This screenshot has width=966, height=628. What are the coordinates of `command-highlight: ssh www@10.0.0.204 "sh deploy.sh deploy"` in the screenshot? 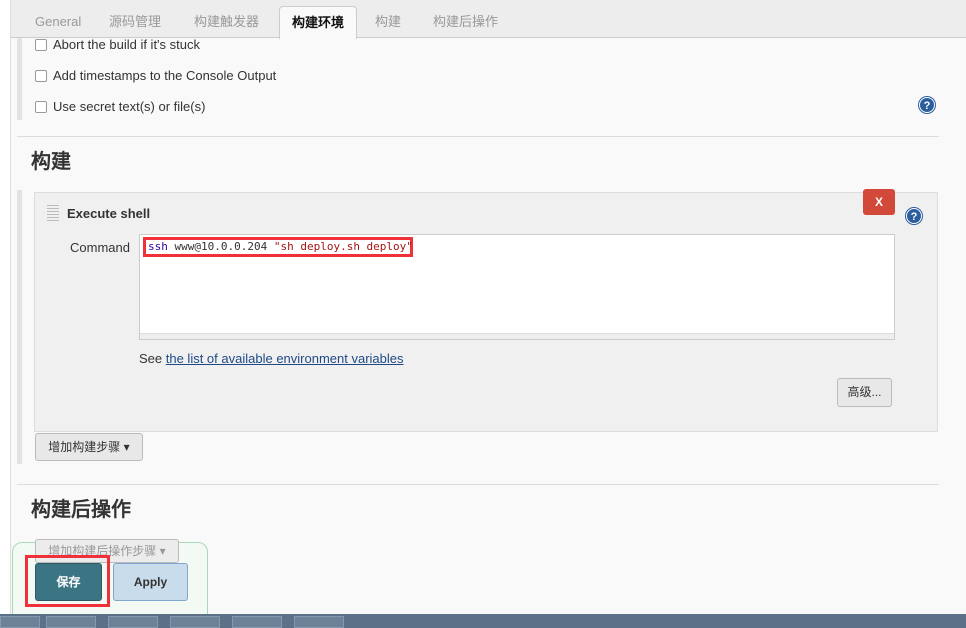 It's located at (278, 247).